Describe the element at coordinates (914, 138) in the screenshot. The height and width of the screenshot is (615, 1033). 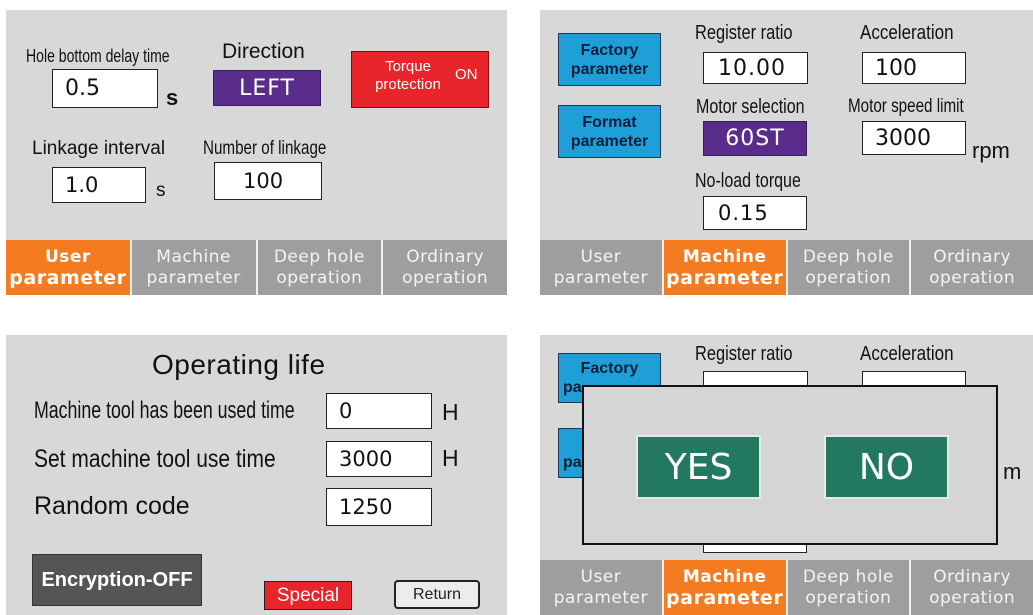
I see `motor-speed-limit-field: 3000` at that location.